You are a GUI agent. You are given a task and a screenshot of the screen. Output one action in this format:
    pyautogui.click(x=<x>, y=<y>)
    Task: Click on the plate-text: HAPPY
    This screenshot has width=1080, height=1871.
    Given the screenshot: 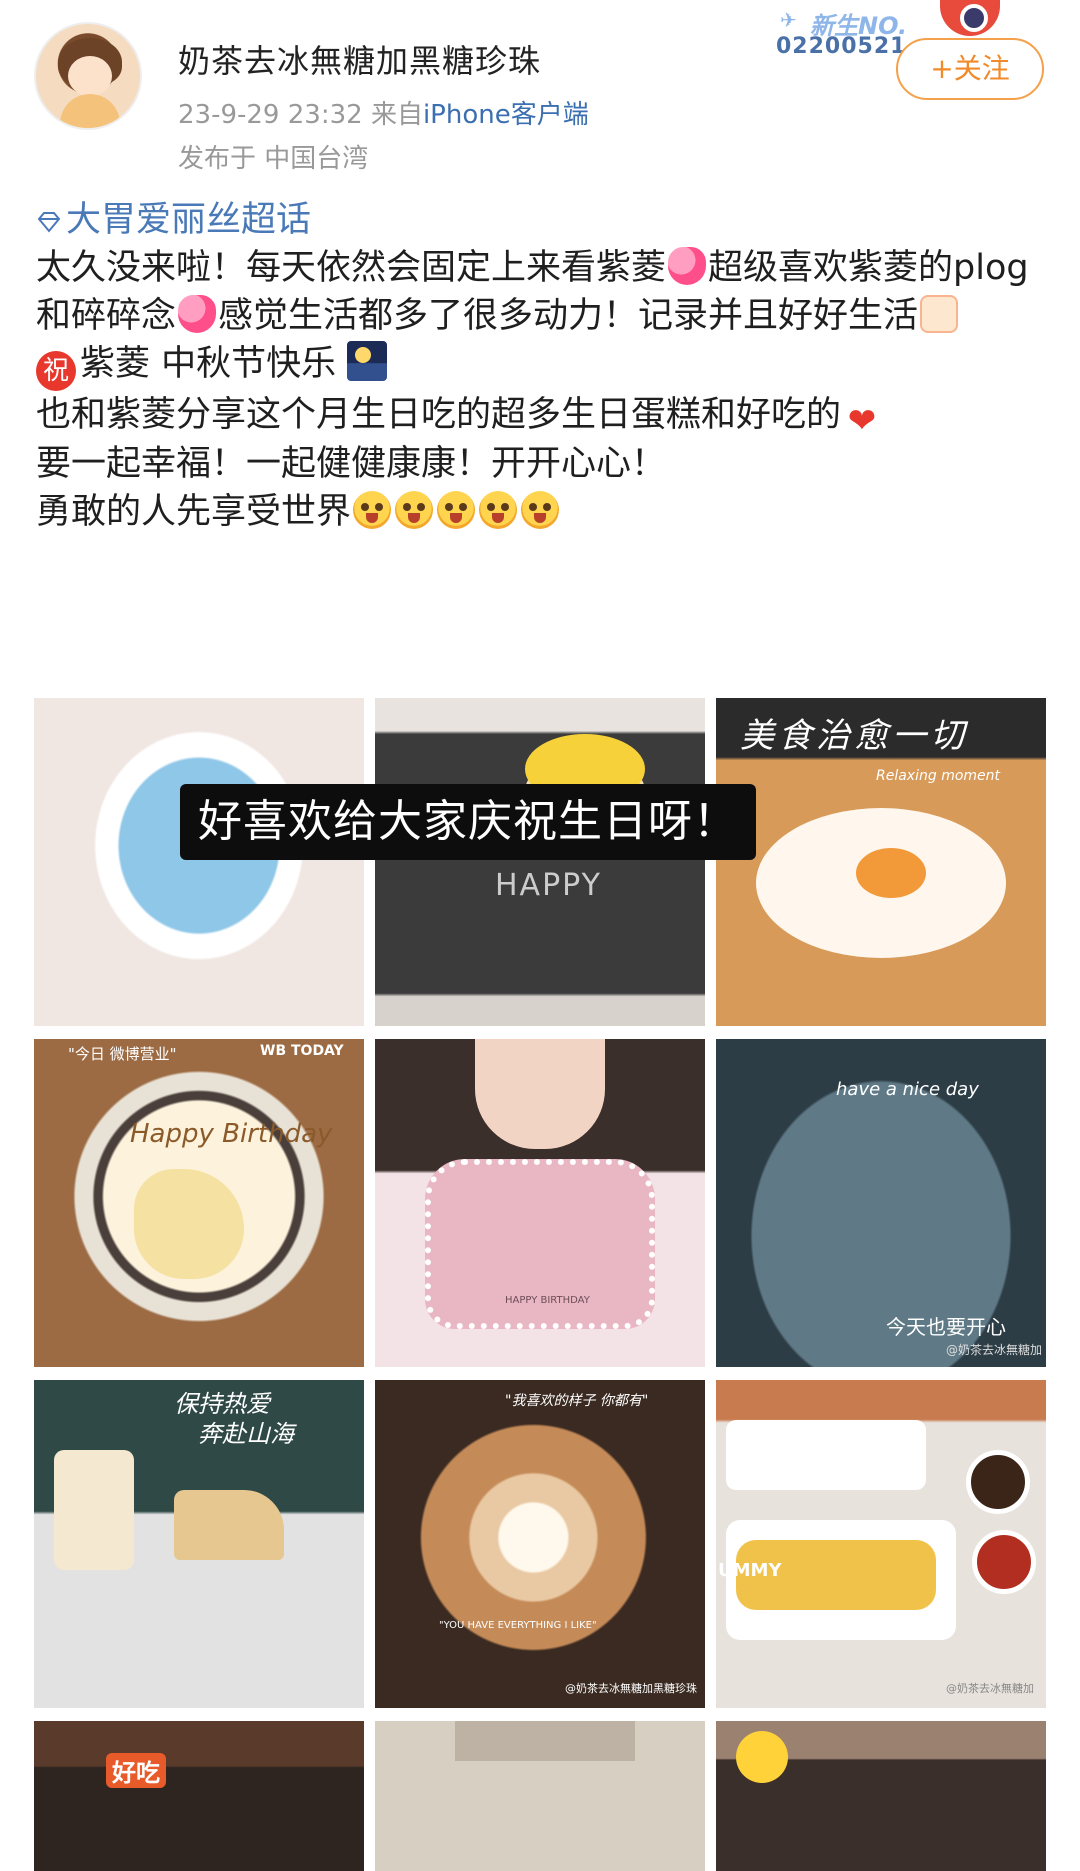 What is the action you would take?
    pyautogui.click(x=548, y=885)
    